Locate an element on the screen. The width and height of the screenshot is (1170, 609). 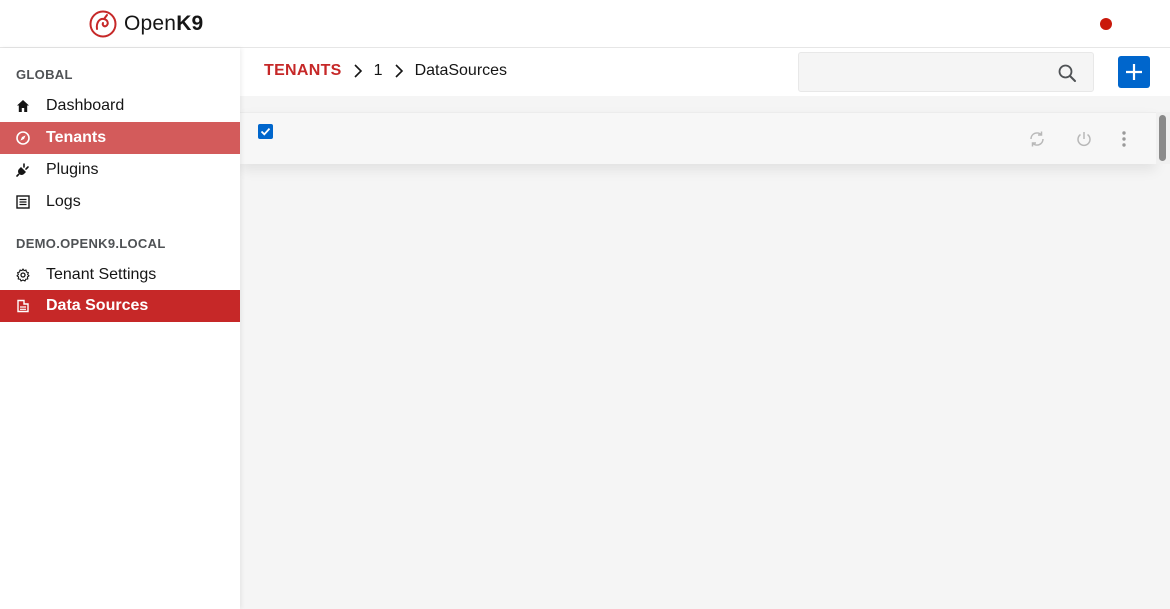
top-bar: OpenK9 is located at coordinates (585, 24).